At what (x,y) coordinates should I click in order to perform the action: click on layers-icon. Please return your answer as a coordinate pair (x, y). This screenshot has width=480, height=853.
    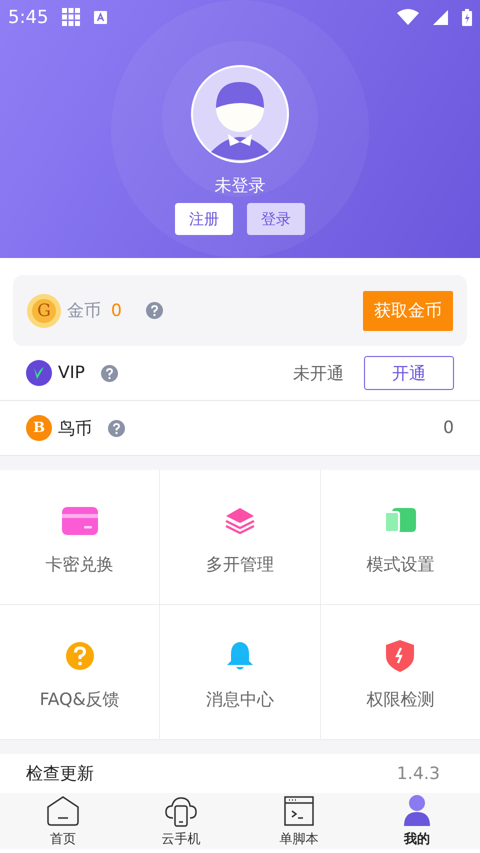
    Looking at the image, I should click on (239, 521).